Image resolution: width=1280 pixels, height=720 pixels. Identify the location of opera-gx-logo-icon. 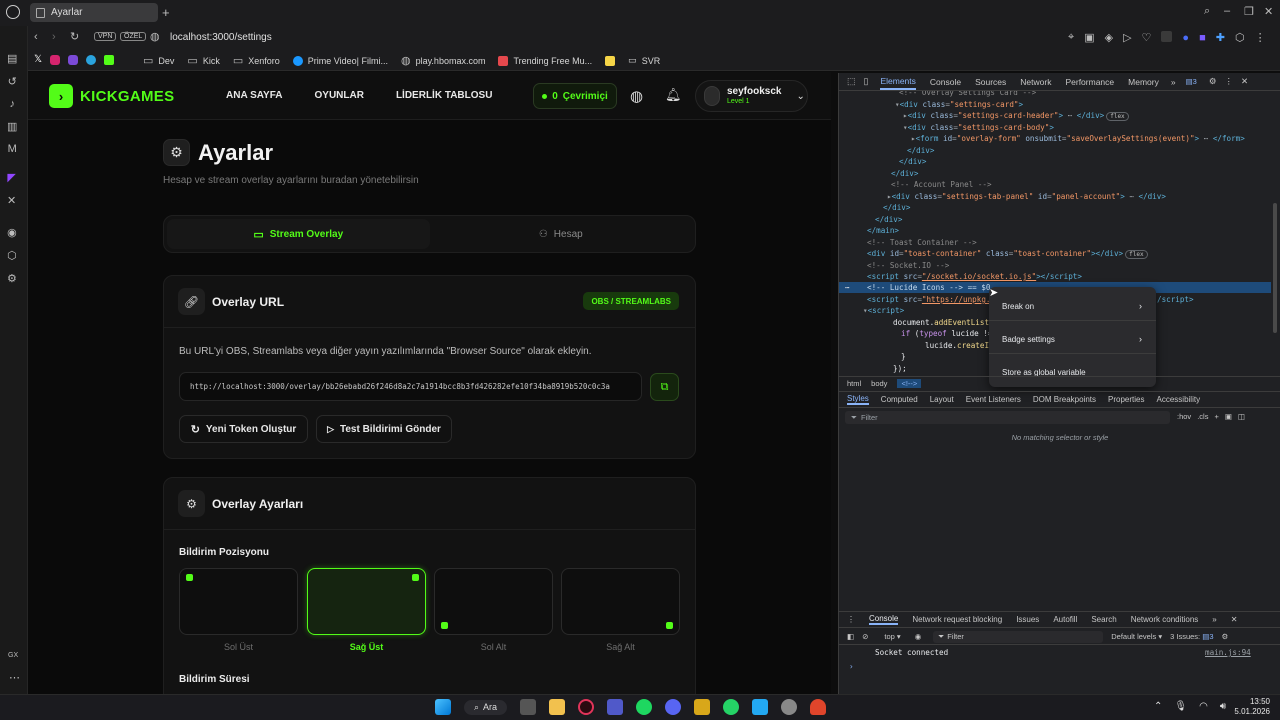
(13, 12).